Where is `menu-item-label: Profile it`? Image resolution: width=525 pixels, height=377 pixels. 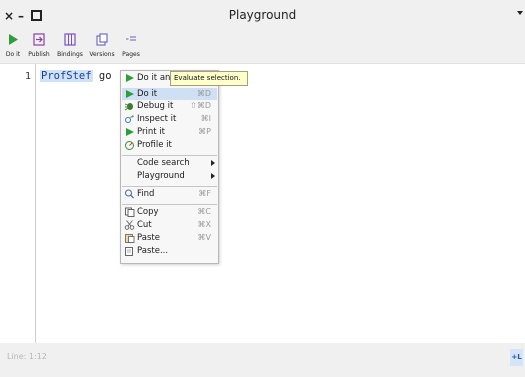 menu-item-label: Profile it is located at coordinates (154, 145).